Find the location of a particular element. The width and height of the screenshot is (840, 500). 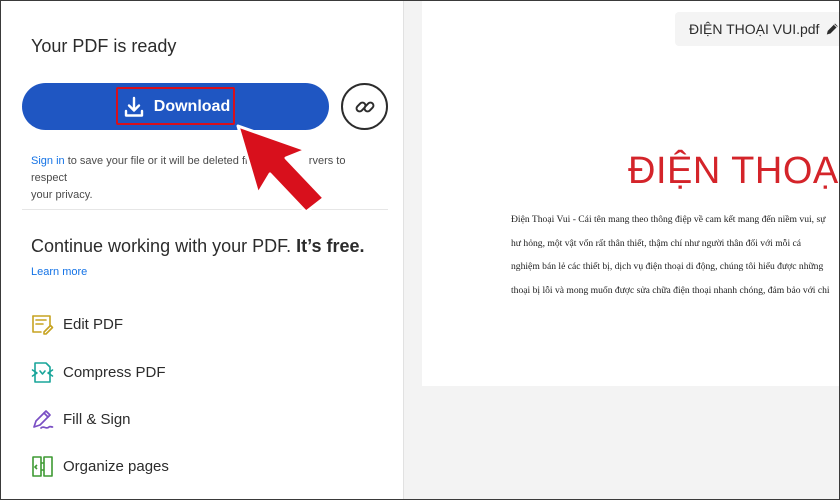

link-icon is located at coordinates (364, 106).